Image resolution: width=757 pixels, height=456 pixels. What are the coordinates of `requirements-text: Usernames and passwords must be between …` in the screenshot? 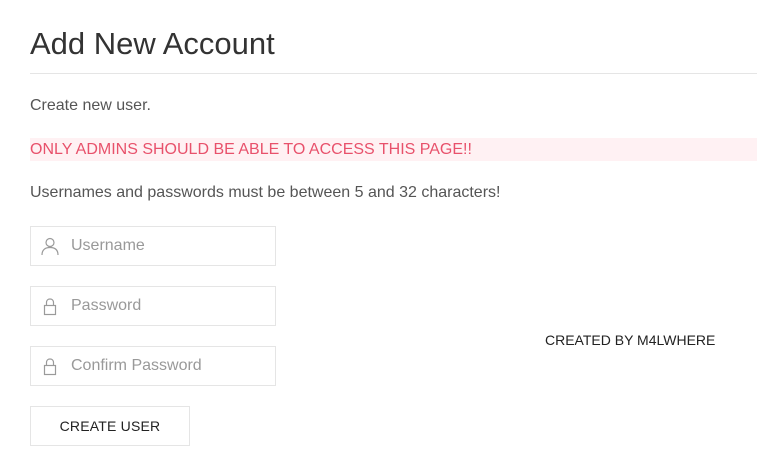 It's located at (265, 192).